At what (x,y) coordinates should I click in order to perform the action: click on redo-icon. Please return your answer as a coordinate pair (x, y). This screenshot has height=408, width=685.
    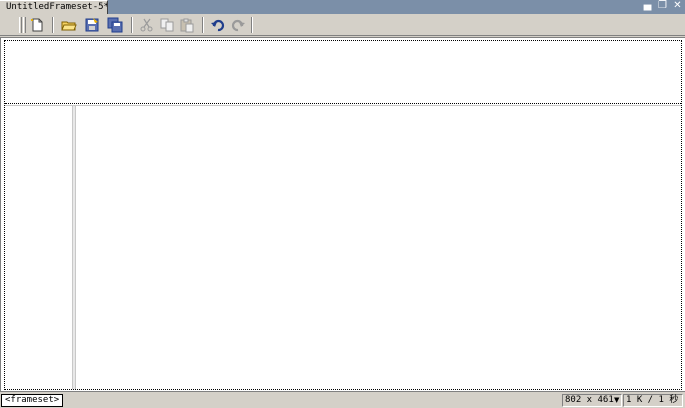
    Looking at the image, I should click on (238, 25).